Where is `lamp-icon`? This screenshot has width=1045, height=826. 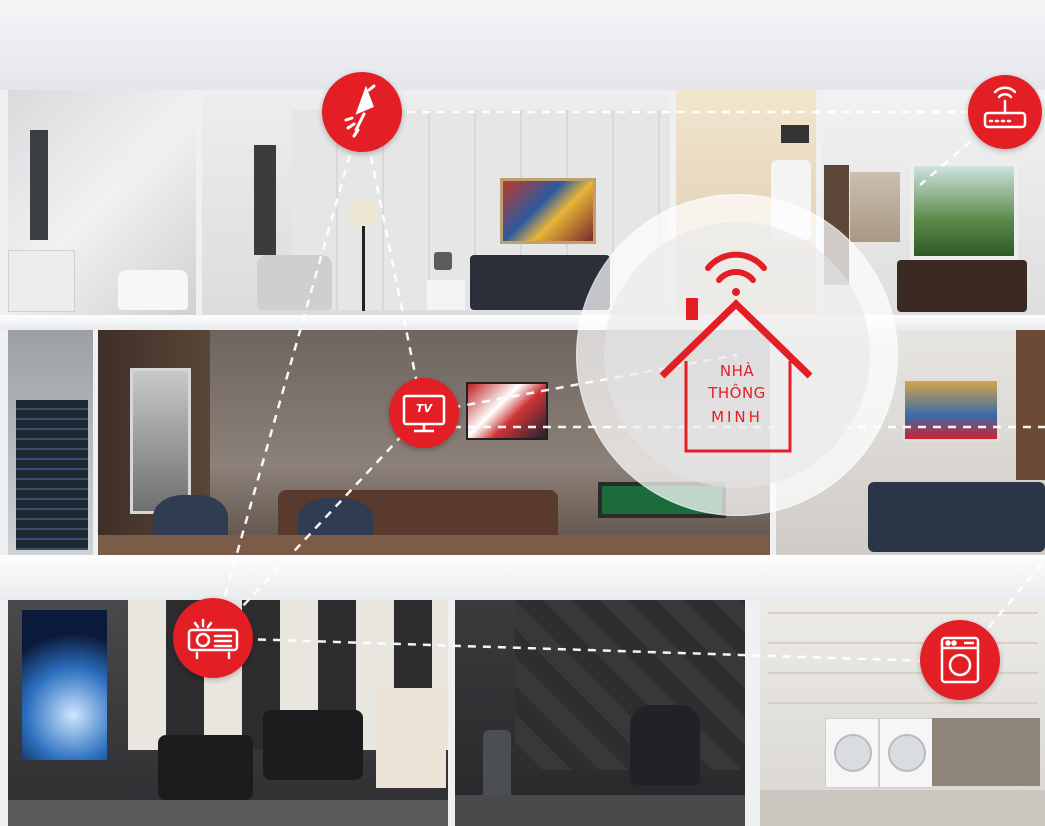
lamp-icon is located at coordinates (362, 112).